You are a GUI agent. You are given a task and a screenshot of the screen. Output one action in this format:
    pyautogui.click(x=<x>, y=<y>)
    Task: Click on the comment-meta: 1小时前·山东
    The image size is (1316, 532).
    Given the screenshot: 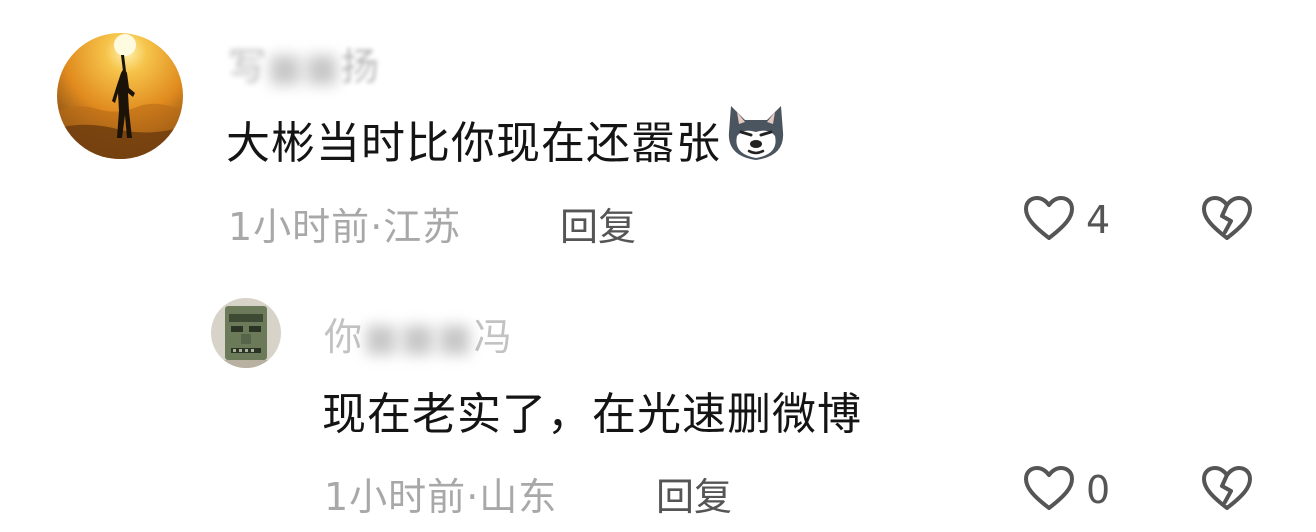 What is the action you would take?
    pyautogui.click(x=440, y=493)
    